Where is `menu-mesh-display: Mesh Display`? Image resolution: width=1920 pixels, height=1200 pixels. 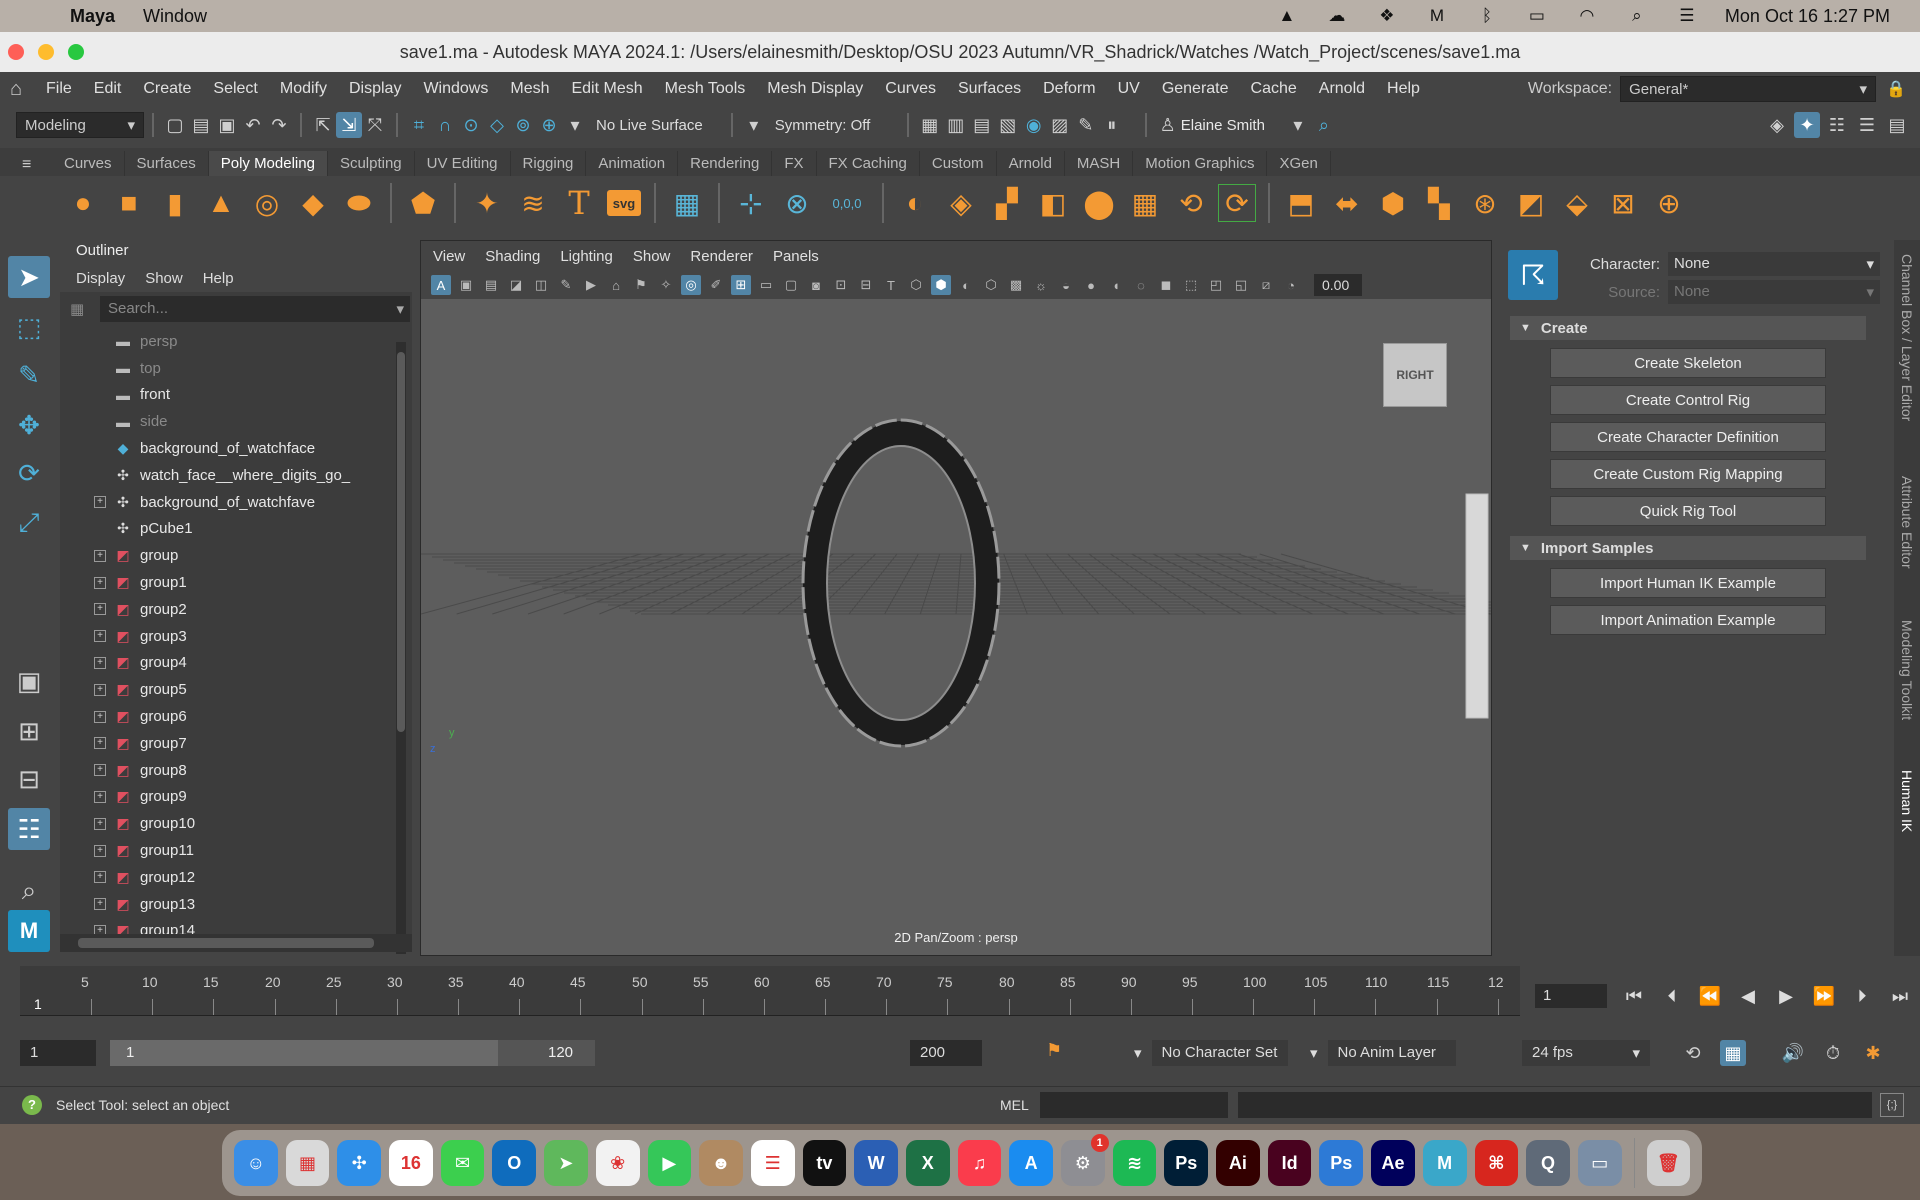 menu-mesh-display: Mesh Display is located at coordinates (815, 89).